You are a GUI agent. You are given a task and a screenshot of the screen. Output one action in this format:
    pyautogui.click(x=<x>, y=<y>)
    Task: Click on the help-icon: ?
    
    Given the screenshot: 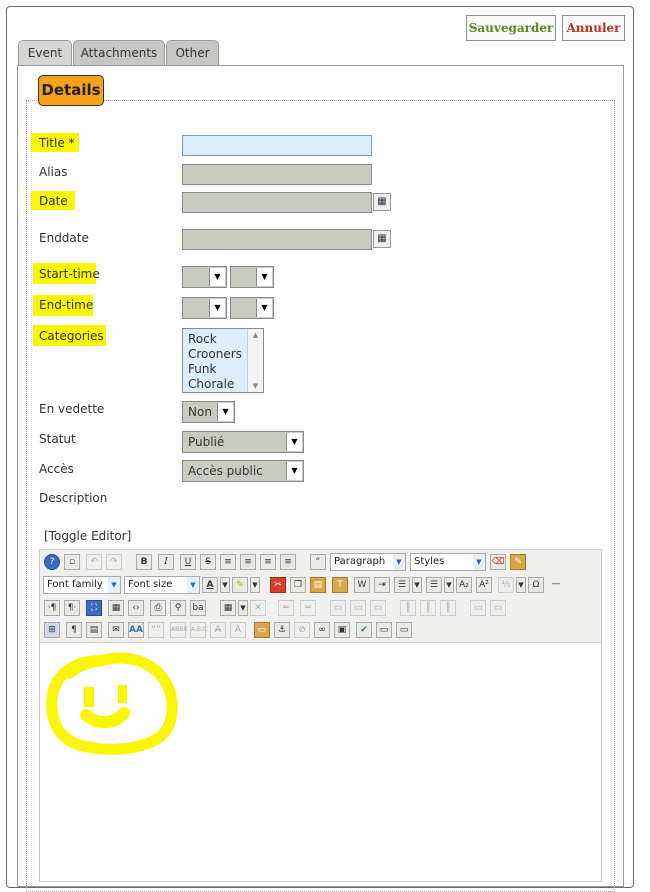 What is the action you would take?
    pyautogui.click(x=52, y=562)
    